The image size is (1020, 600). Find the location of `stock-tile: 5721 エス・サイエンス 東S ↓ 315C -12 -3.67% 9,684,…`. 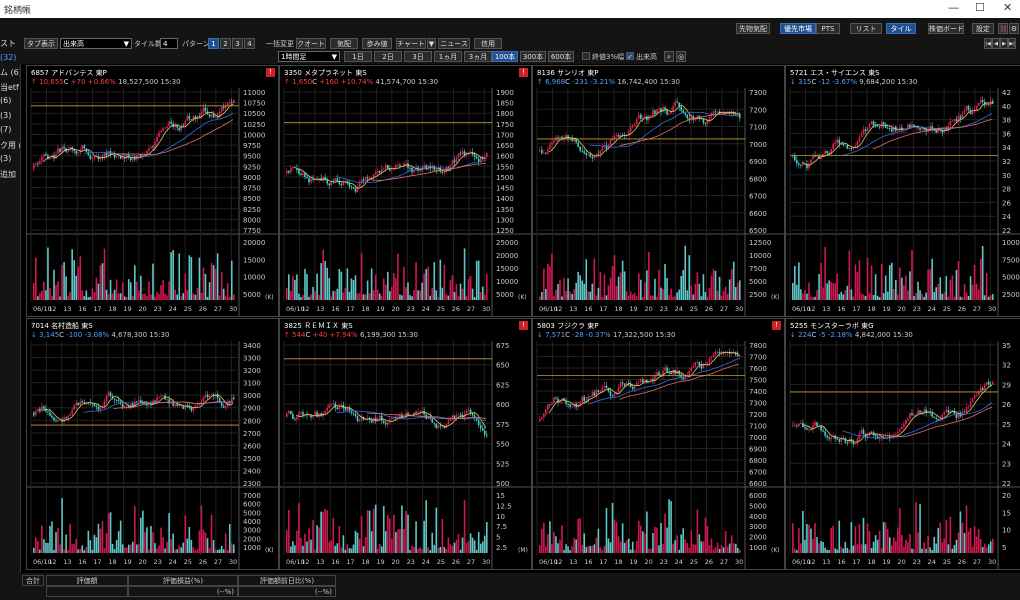

stock-tile: 5721 エス・サイエンス 東S ↓ 315C -12 -3.67% 9,684,… is located at coordinates (902, 191).